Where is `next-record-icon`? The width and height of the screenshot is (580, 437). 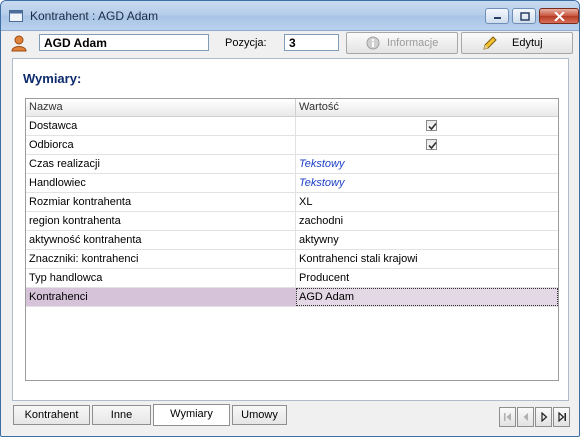 next-record-icon is located at coordinates (544, 417).